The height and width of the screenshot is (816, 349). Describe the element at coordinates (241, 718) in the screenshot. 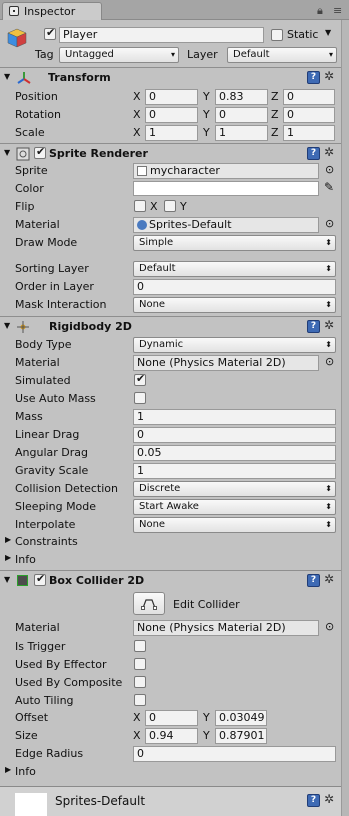

I see `offset-y-field: 0.03049` at that location.